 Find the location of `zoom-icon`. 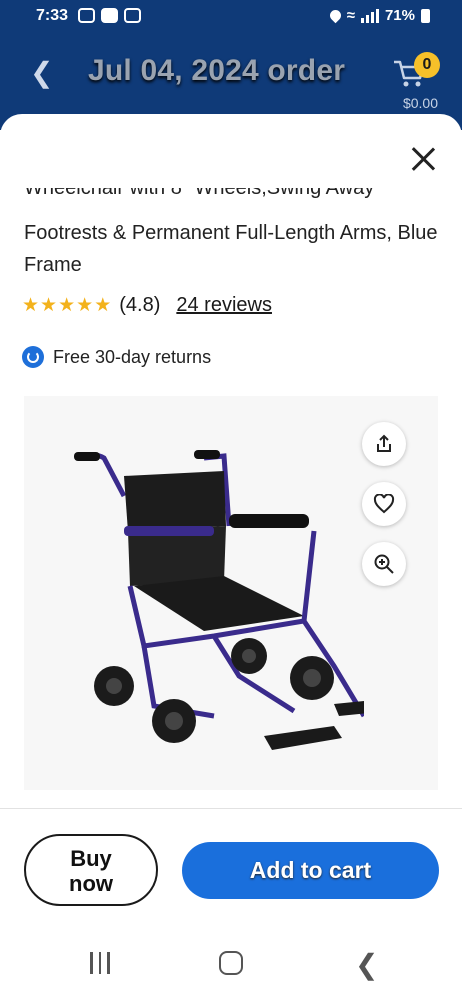

zoom-icon is located at coordinates (384, 564).